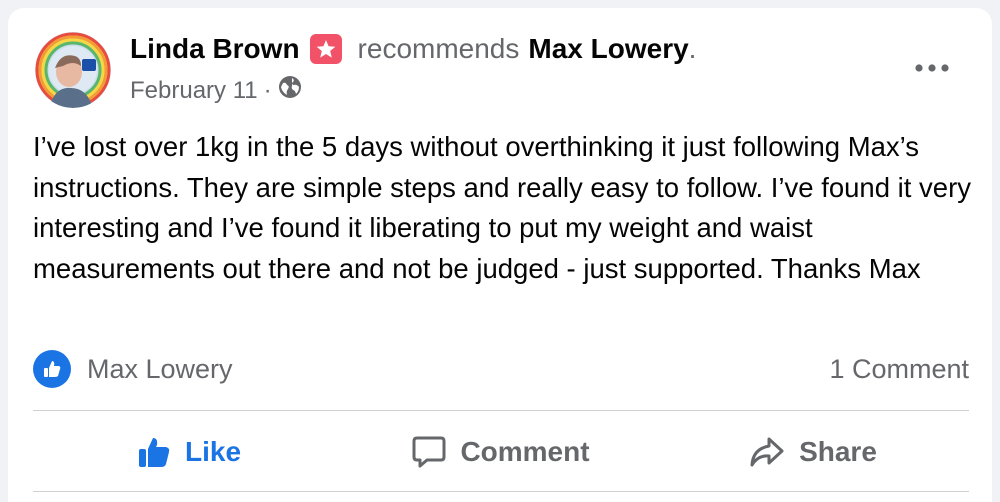 The image size is (1000, 502). I want to click on post-meta: February 11 ·, so click(216, 90).